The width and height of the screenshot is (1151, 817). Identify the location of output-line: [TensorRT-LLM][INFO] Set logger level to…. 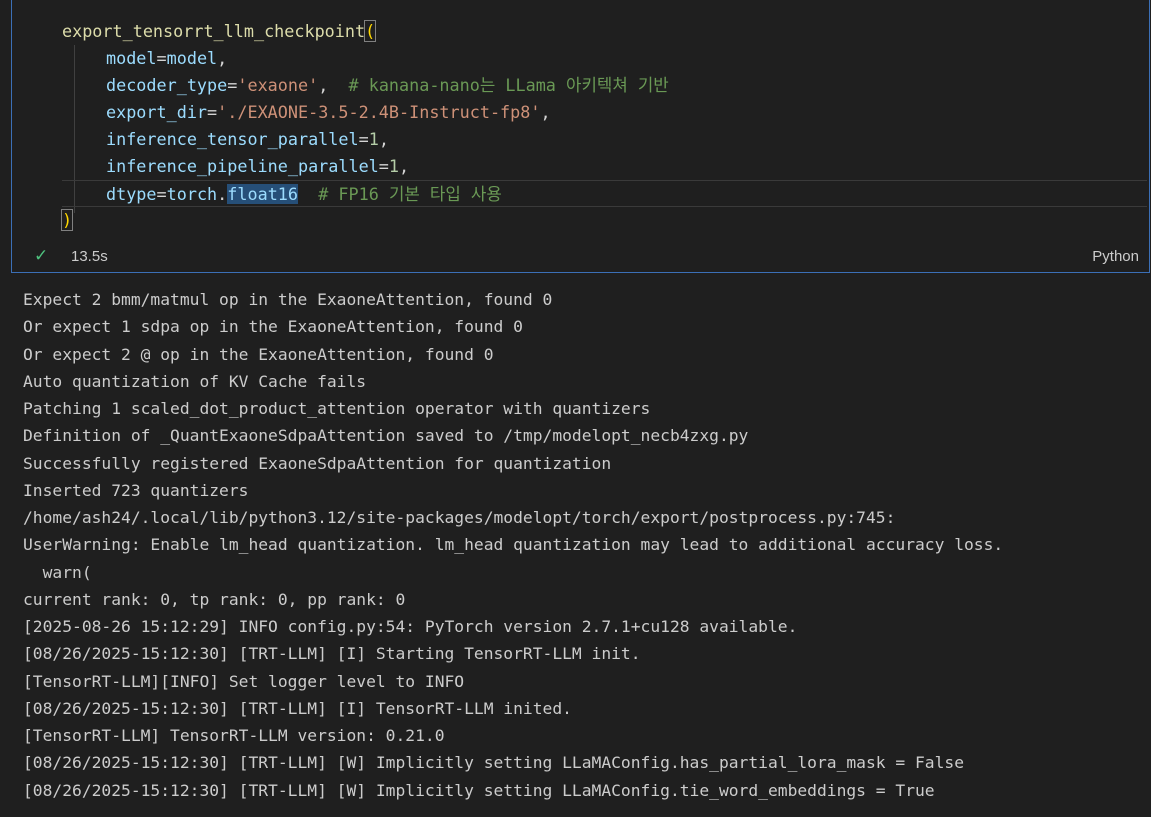
(244, 681).